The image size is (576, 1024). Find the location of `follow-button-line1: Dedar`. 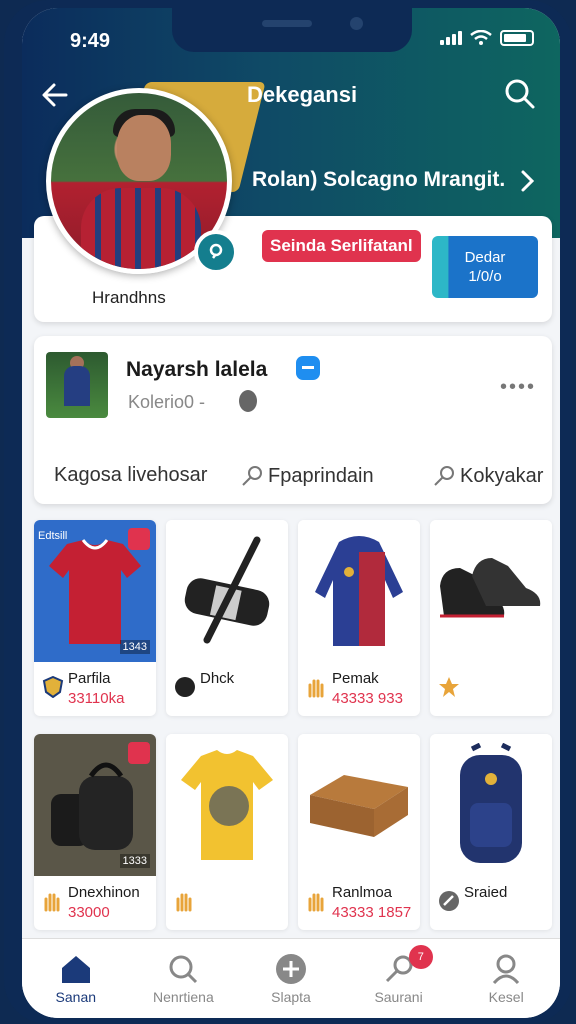

follow-button-line1: Dedar is located at coordinates (485, 257).